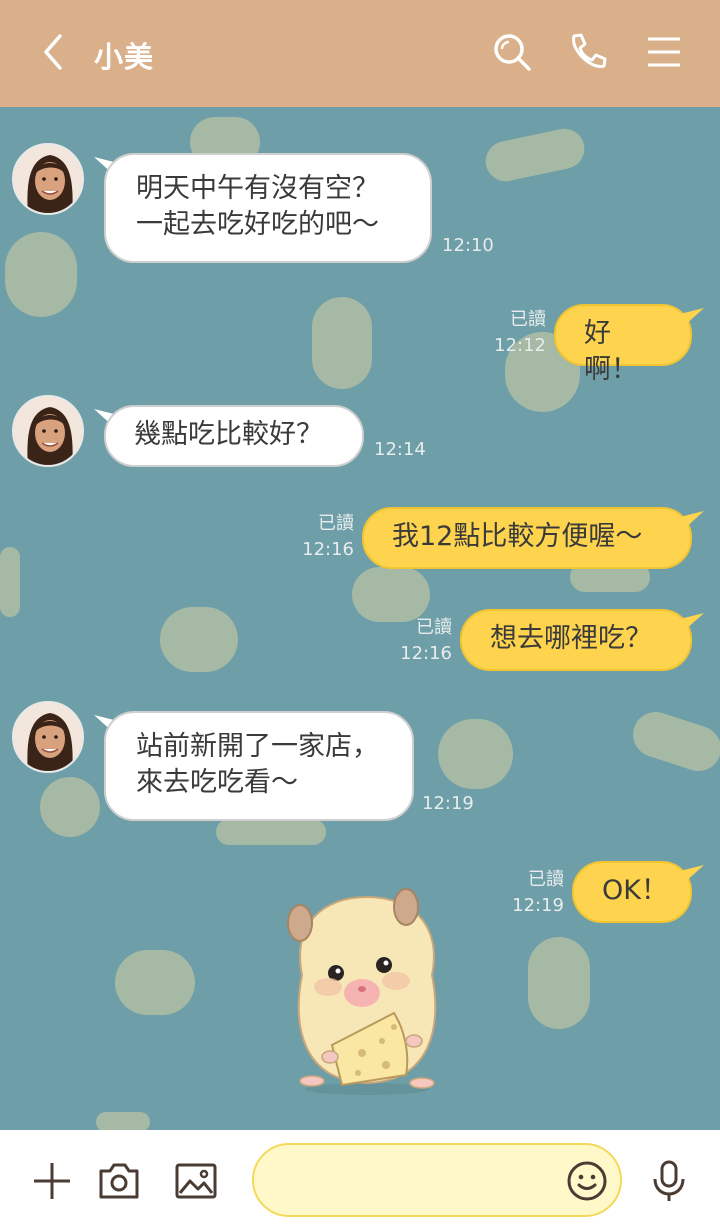 This screenshot has height=1232, width=720. I want to click on read-receipt: 已讀 12:19, so click(538, 892).